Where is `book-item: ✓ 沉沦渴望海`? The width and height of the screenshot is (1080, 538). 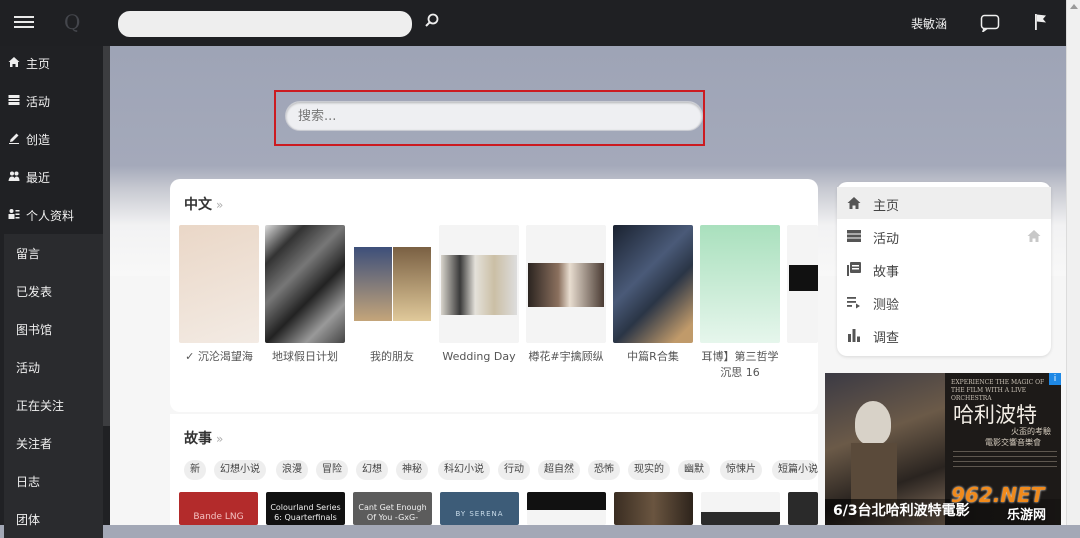
book-item: ✓ 沉沦渴望海 is located at coordinates (219, 295).